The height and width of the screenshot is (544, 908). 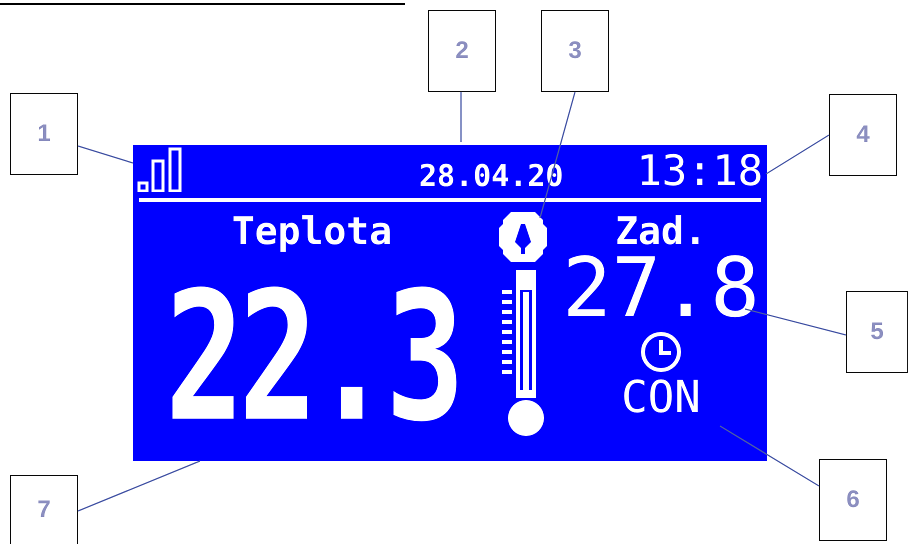 What do you see at coordinates (523, 353) in the screenshot?
I see `thermometer-icon` at bounding box center [523, 353].